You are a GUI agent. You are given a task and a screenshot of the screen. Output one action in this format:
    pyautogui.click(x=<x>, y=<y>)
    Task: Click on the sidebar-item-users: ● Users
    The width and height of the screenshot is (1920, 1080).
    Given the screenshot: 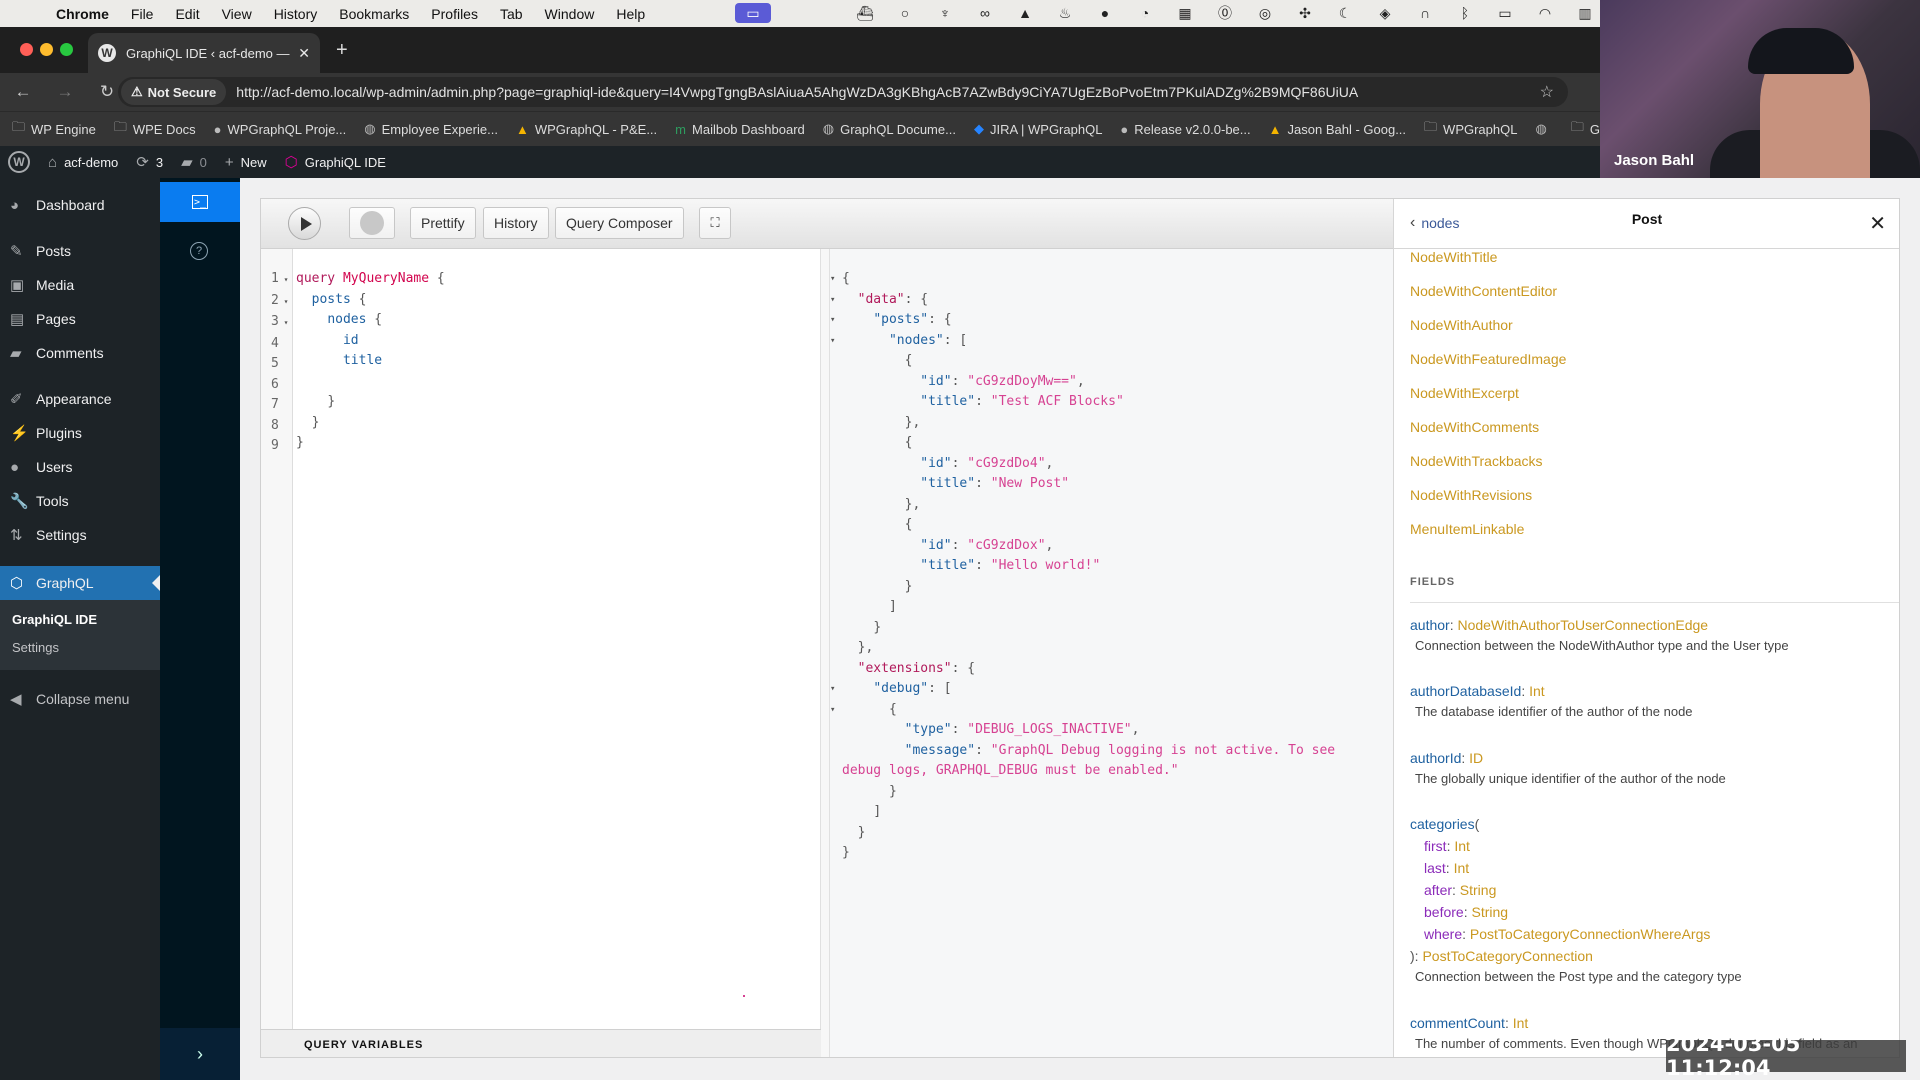 What is the action you would take?
    pyautogui.click(x=80, y=467)
    